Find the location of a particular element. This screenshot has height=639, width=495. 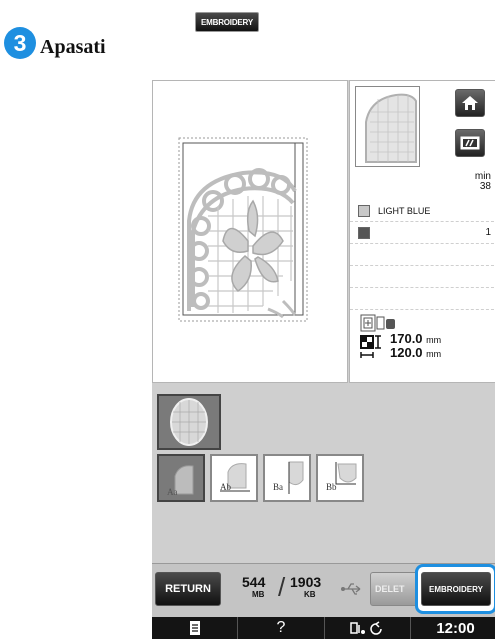

lace-pattern-aa-icon: Aa is located at coordinates (180, 481).